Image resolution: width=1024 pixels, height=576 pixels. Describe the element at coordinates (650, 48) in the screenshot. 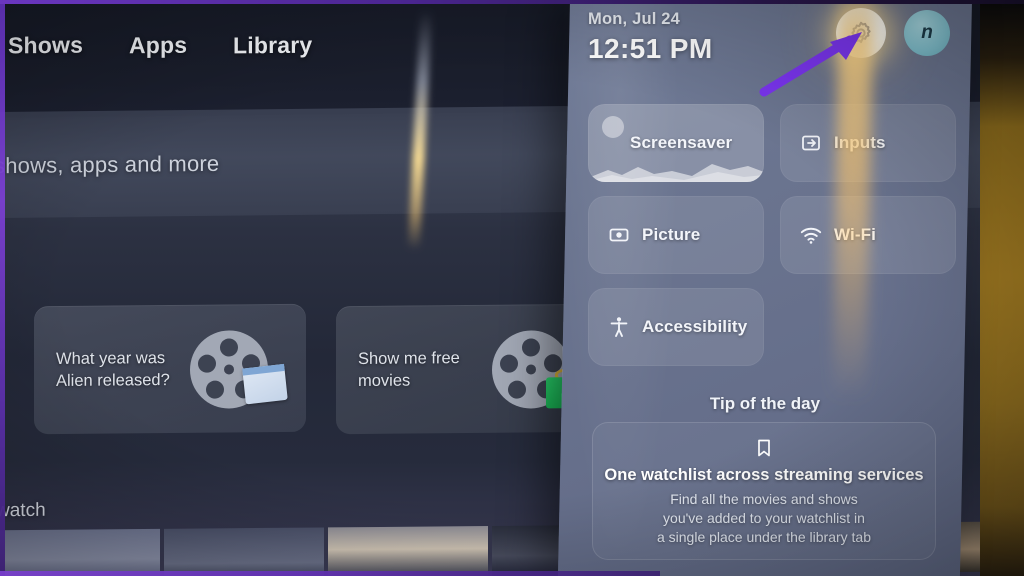

I see `time-label: 12:51 PM` at that location.